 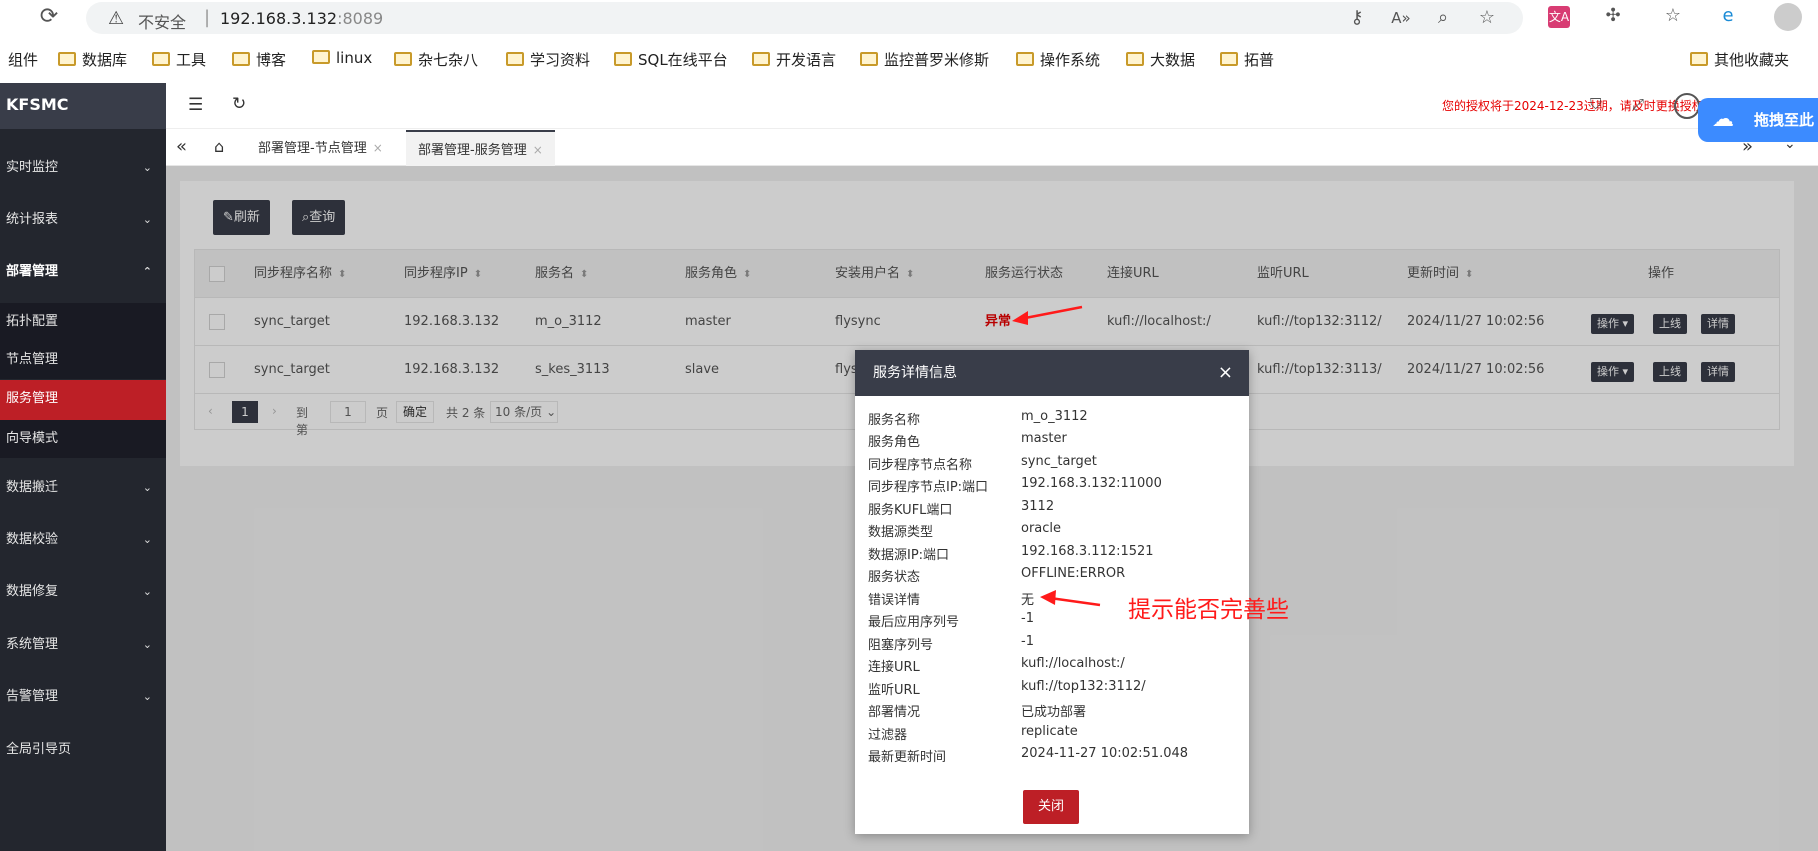 What do you see at coordinates (1070, 598) in the screenshot?
I see `arrow-to-error-detail` at bounding box center [1070, 598].